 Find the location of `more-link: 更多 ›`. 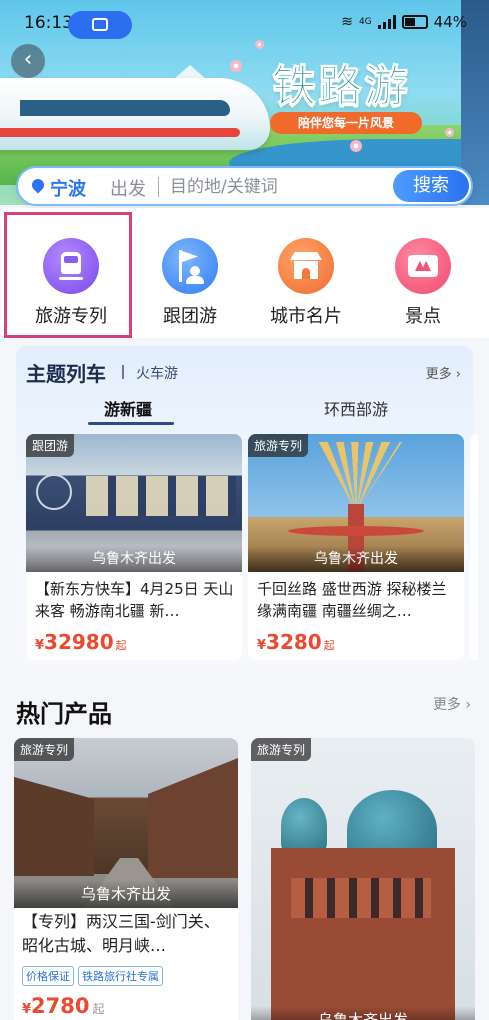

more-link: 更多 › is located at coordinates (443, 372).